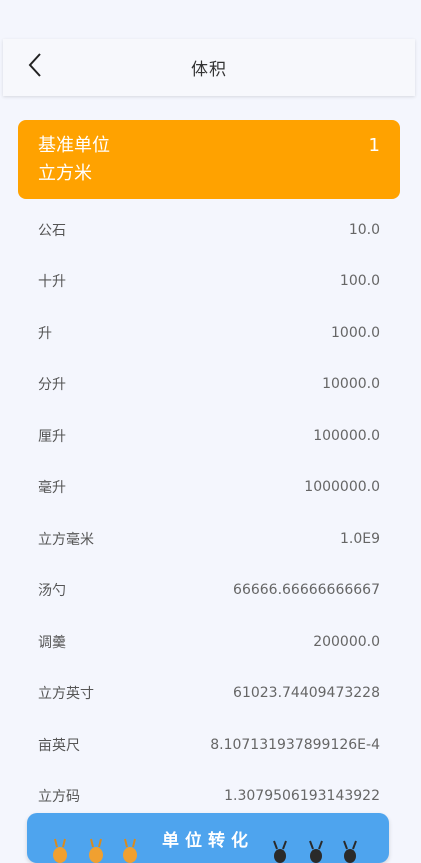  Describe the element at coordinates (52, 436) in the screenshot. I see `unit-name: 厘升` at that location.